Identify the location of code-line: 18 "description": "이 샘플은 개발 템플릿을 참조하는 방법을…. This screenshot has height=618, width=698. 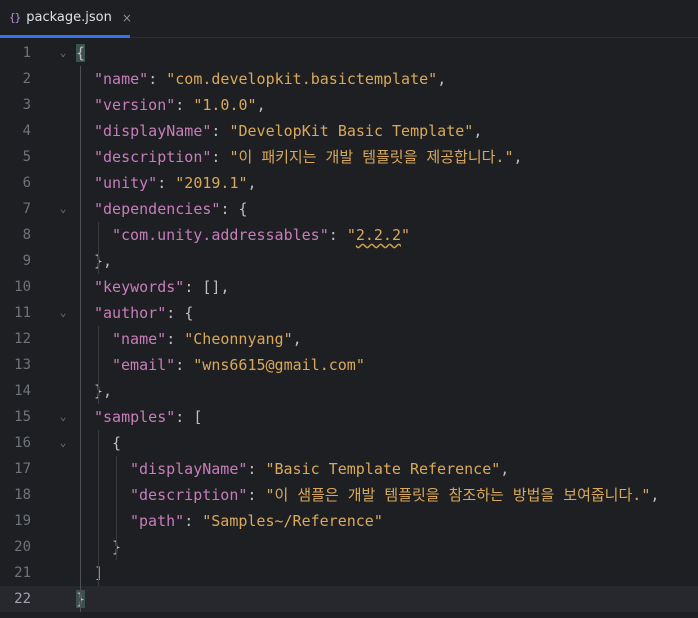
(349, 495).